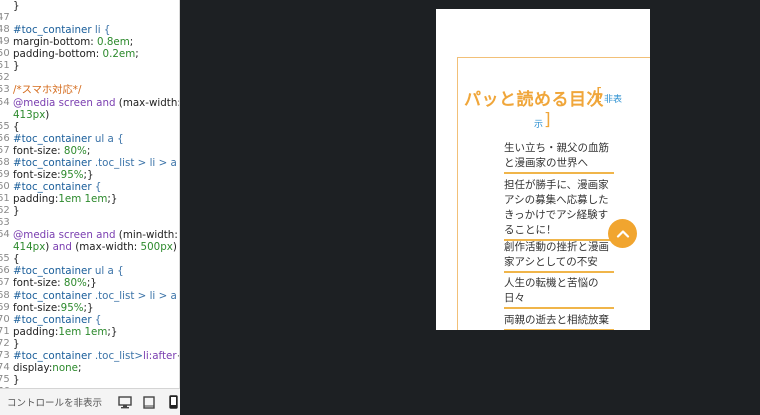  I want to click on code-line: 66#toc_container ul a {, so click(89, 271).